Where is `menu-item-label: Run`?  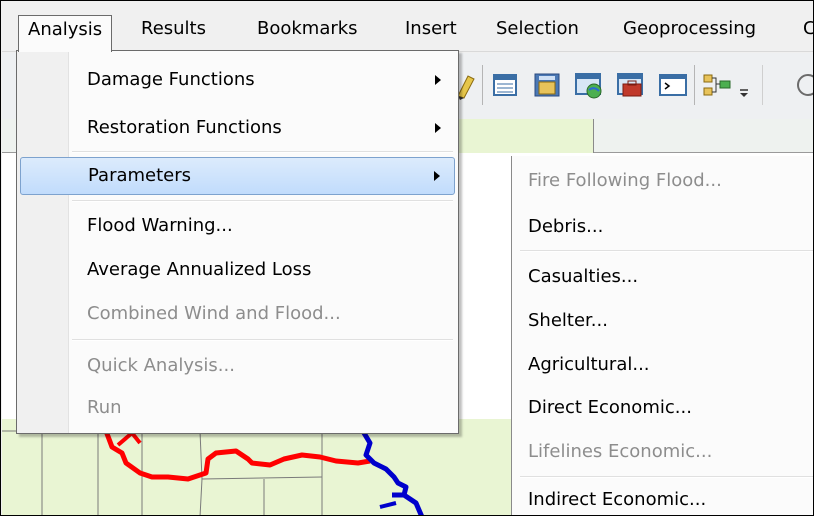 menu-item-label: Run is located at coordinates (104, 407).